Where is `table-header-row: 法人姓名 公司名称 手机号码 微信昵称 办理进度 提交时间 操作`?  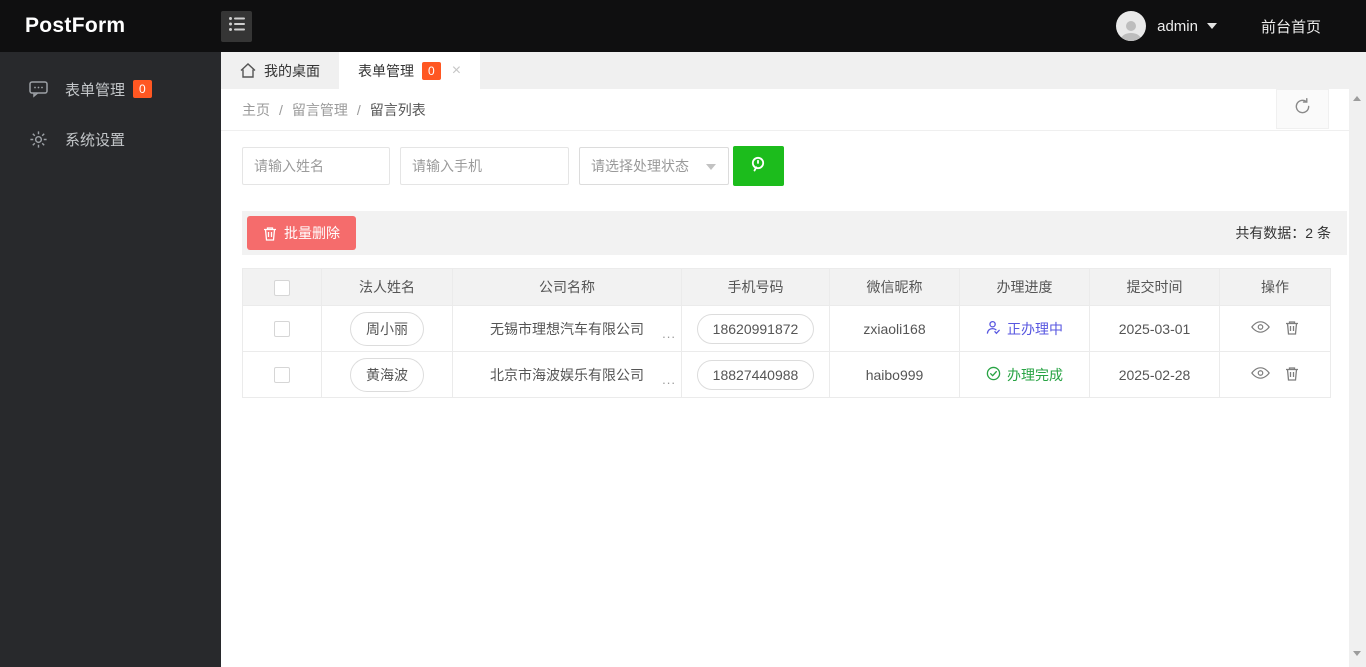
table-header-row: 法人姓名 公司名称 手机号码 微信昵称 办理进度 提交时间 操作 is located at coordinates (786, 287).